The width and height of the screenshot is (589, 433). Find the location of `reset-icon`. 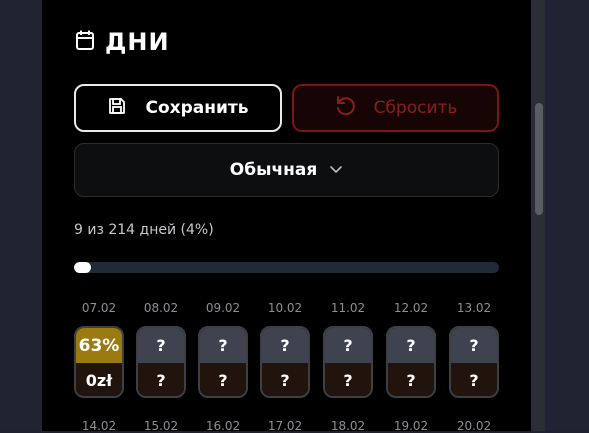

reset-icon is located at coordinates (345, 108).